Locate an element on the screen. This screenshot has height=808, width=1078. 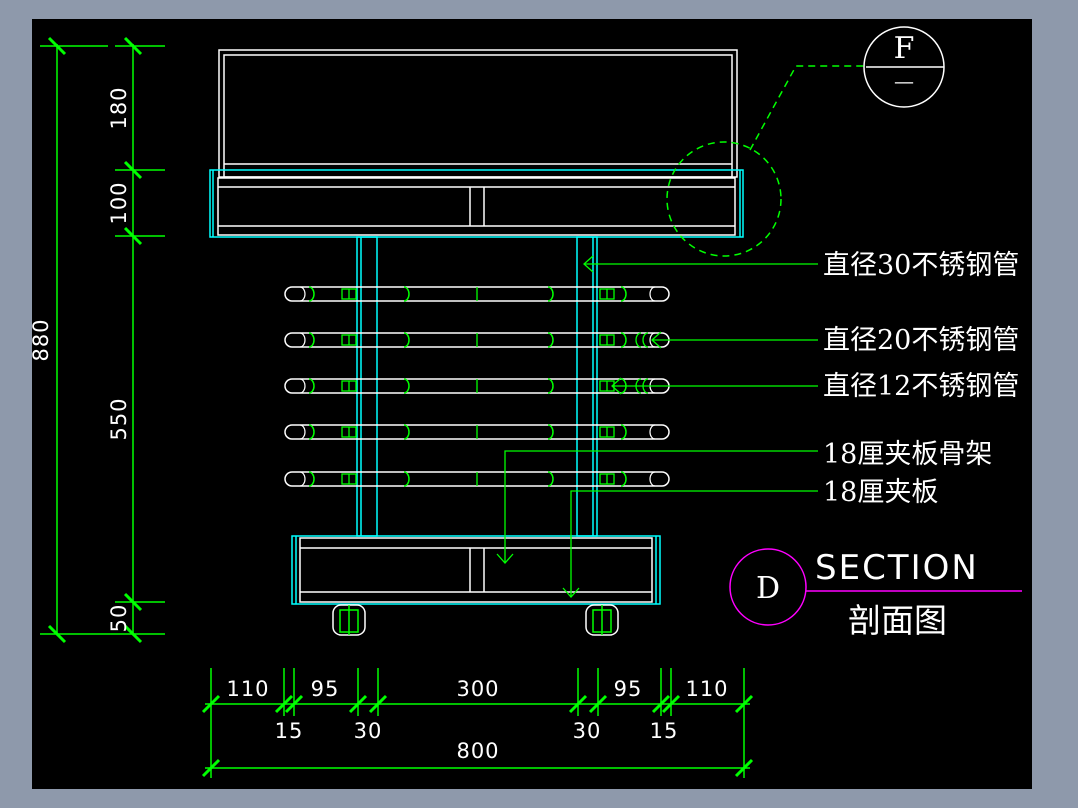
callout-tube-20: 直径20不锈钢管 is located at coordinates (921, 340).